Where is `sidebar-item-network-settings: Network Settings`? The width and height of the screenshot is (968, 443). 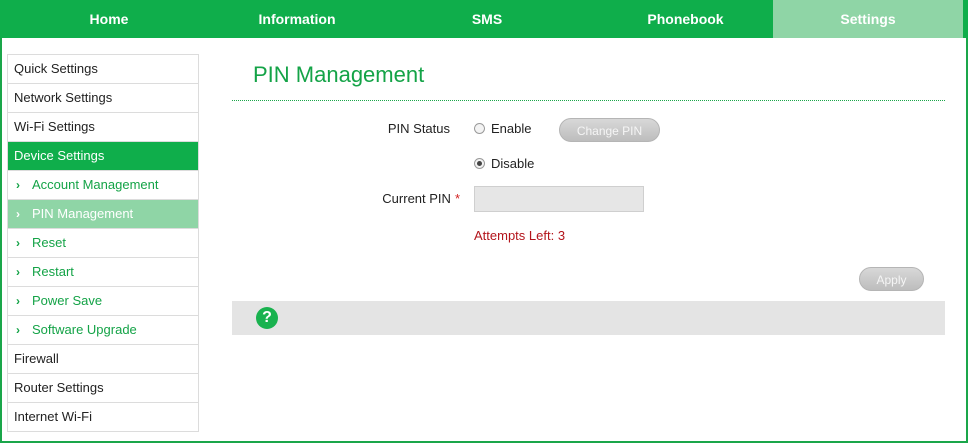 sidebar-item-network-settings: Network Settings is located at coordinates (103, 98).